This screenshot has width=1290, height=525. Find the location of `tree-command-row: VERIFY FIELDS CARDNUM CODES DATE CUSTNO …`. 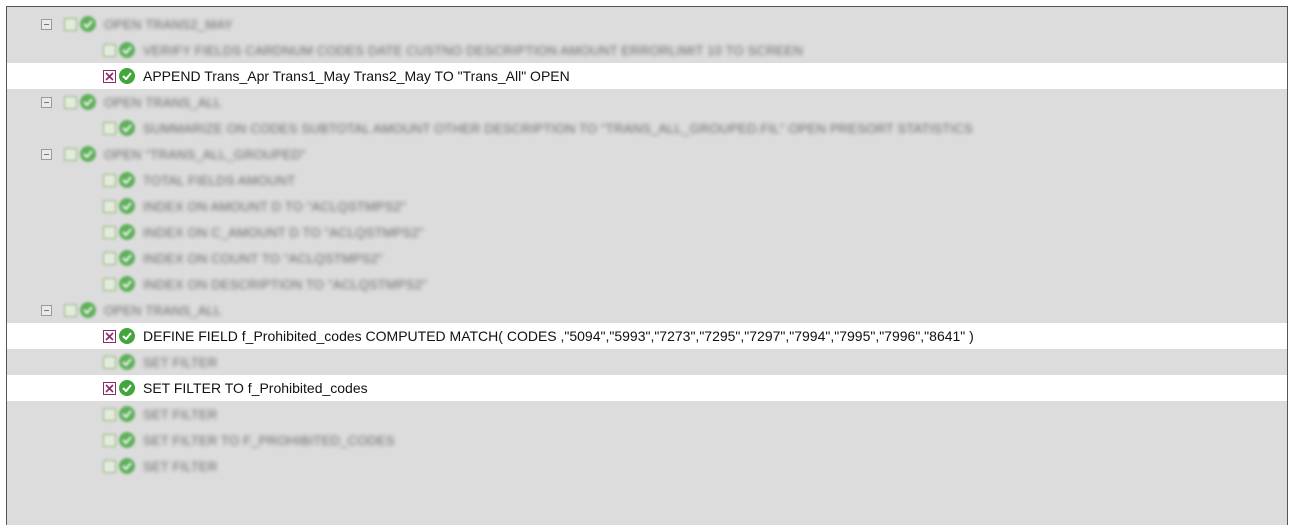

tree-command-row: VERIFY FIELDS CARDNUM CODES DATE CUSTNO … is located at coordinates (647, 50).